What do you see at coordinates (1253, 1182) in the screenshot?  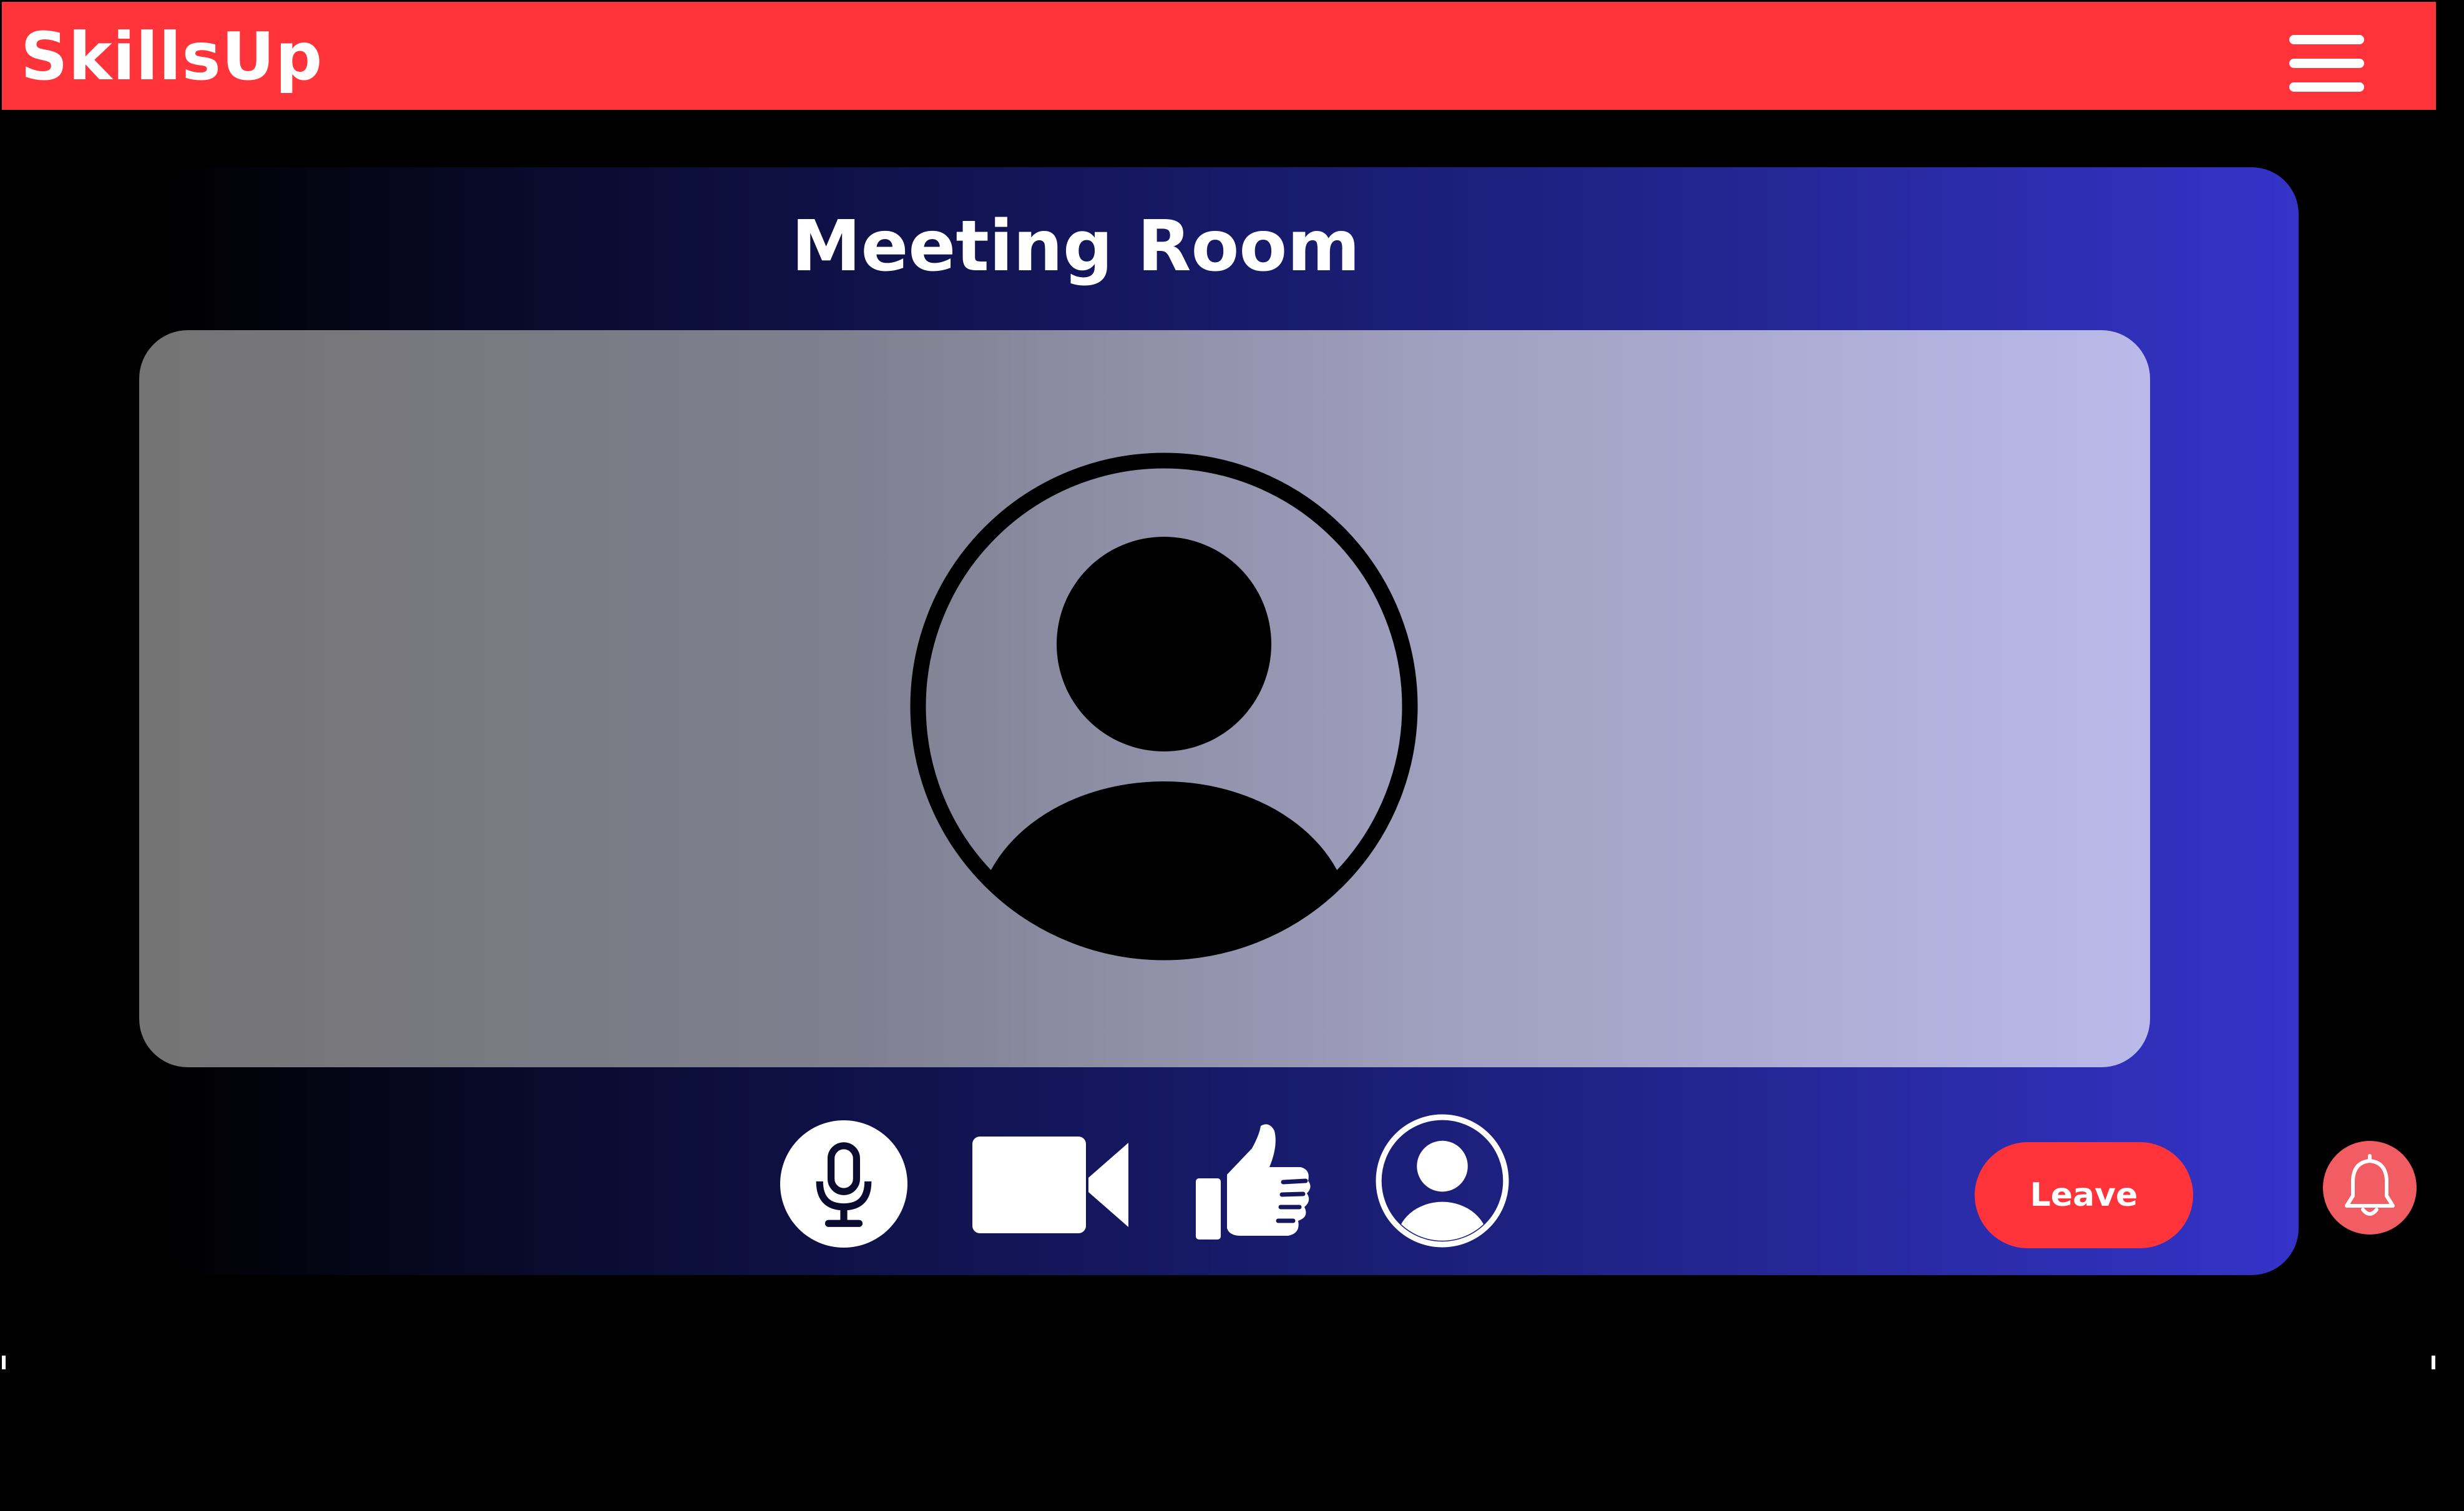 I see `thumbs-up-icon` at bounding box center [1253, 1182].